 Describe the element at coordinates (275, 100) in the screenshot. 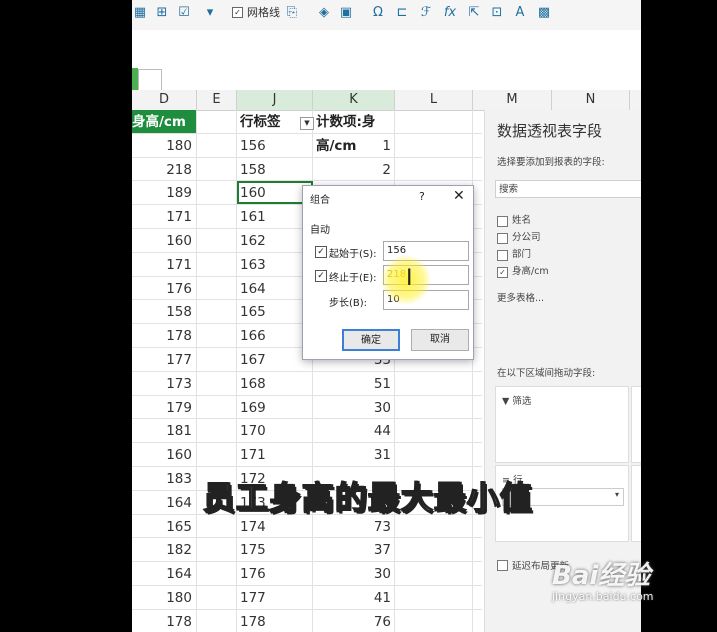

I see `column-header-j: J` at that location.